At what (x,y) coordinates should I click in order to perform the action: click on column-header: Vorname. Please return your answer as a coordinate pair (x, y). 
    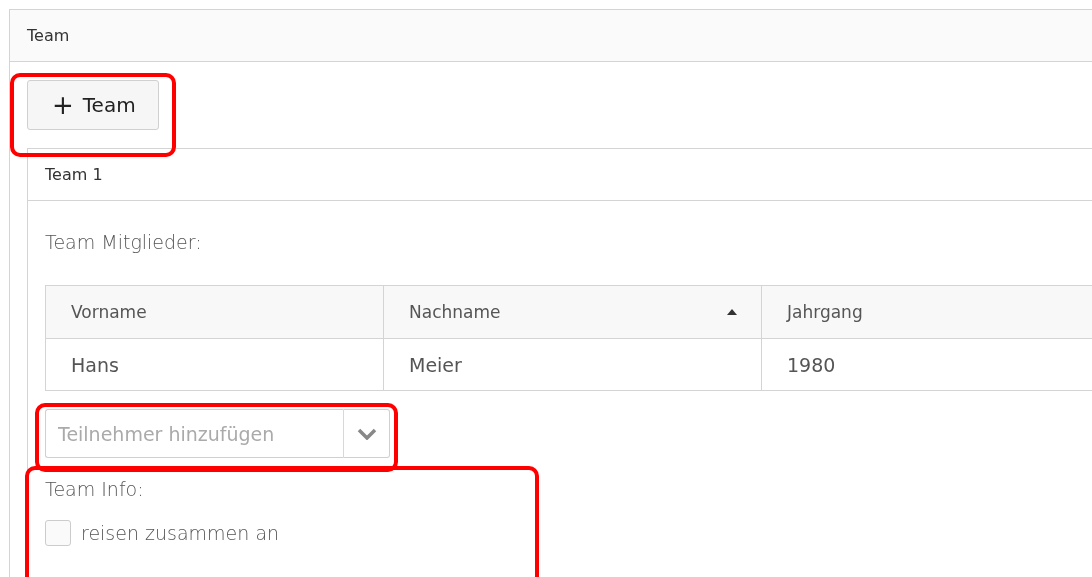
    Looking at the image, I should click on (215, 312).